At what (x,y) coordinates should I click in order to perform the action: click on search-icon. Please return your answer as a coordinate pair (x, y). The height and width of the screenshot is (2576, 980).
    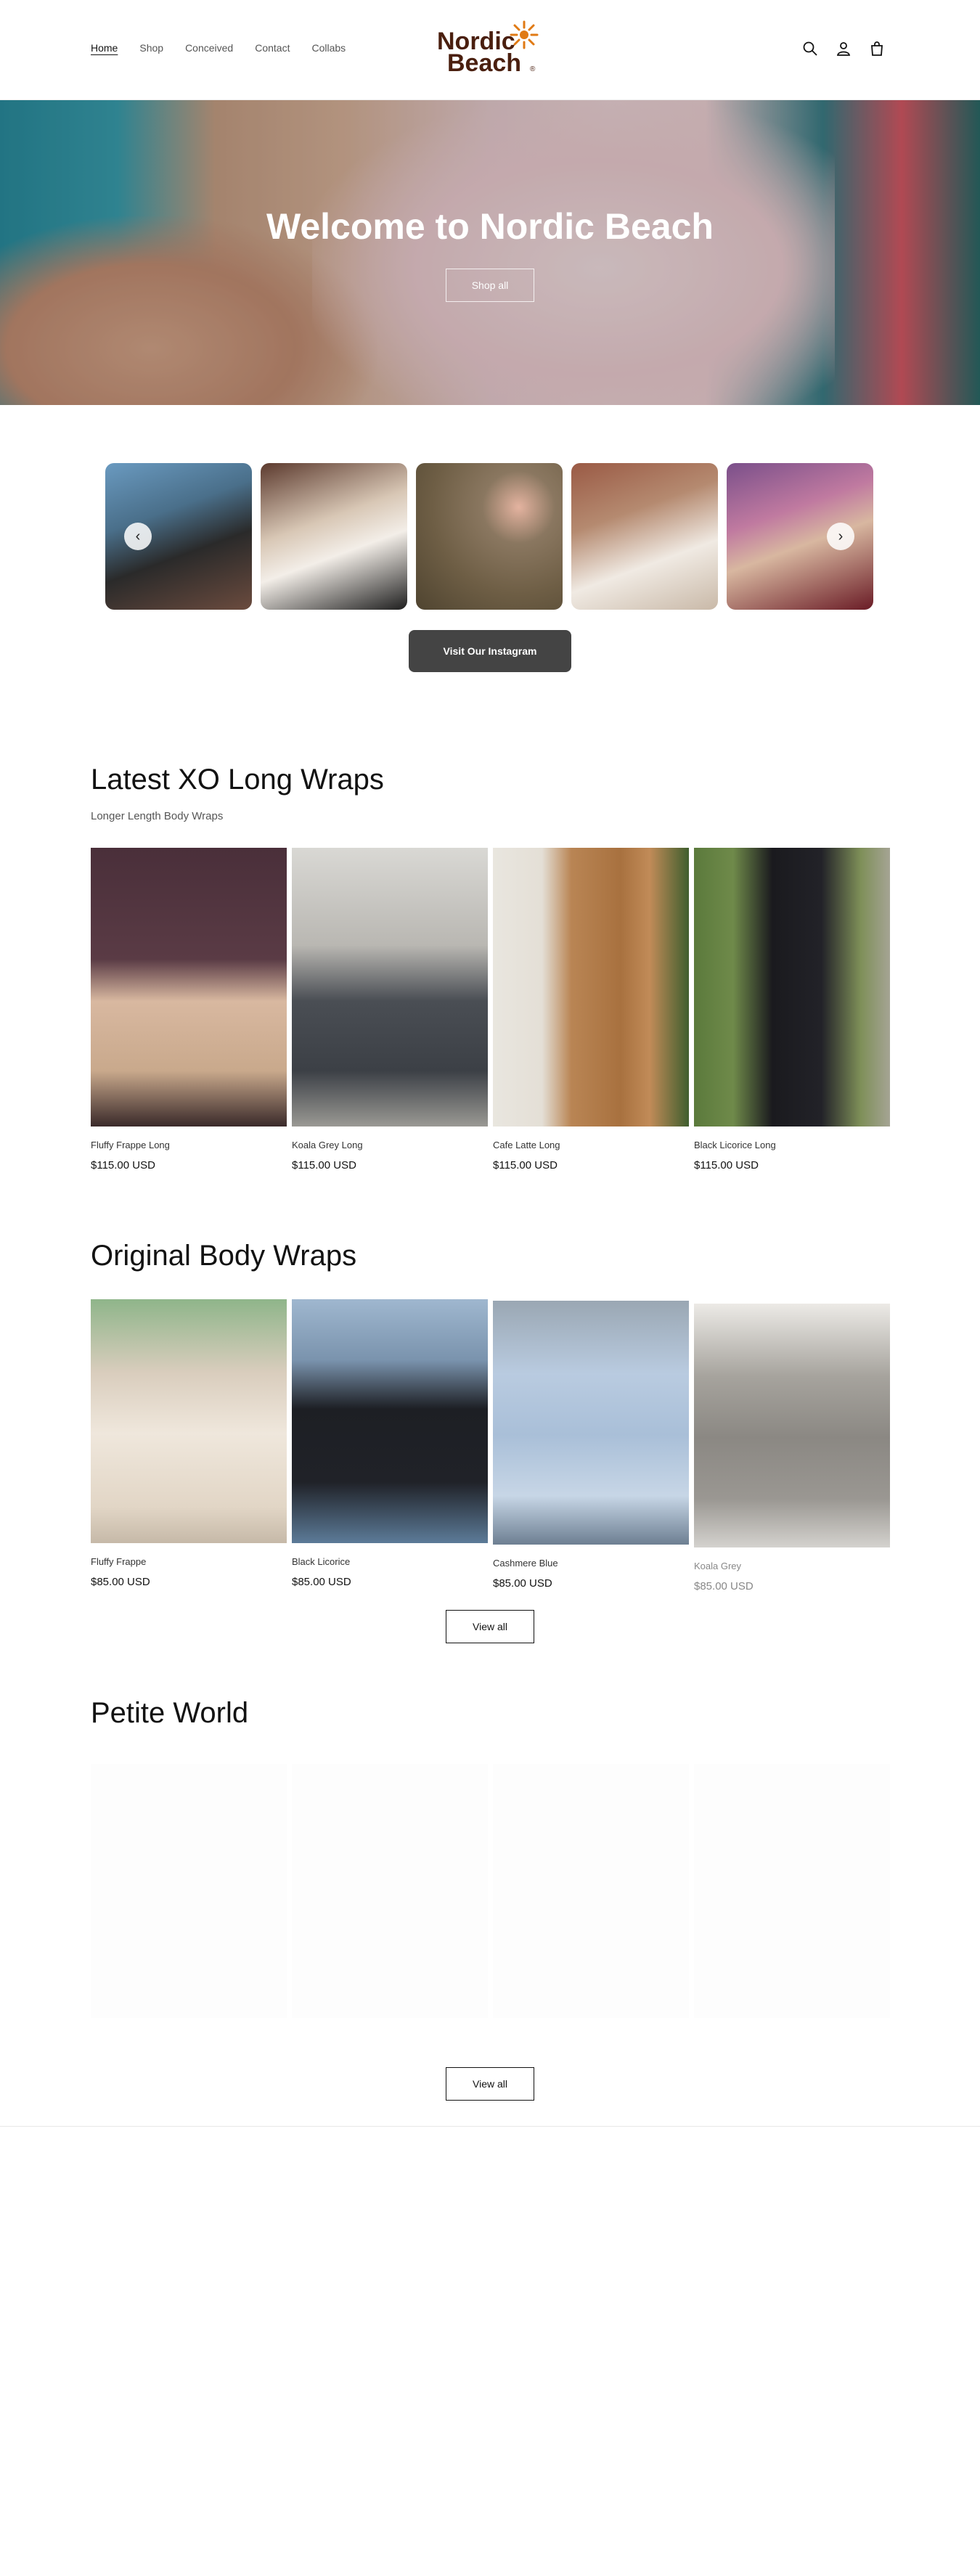
    Looking at the image, I should click on (810, 49).